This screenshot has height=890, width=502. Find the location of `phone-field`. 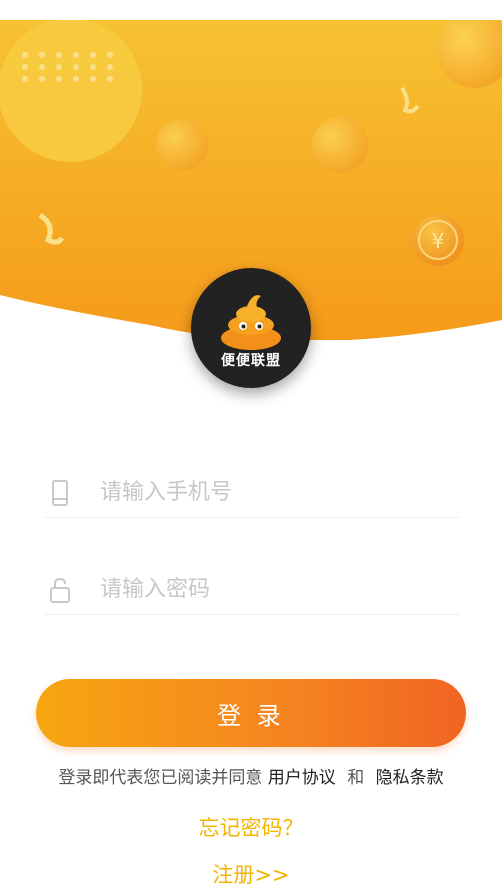

phone-field is located at coordinates (252, 491).